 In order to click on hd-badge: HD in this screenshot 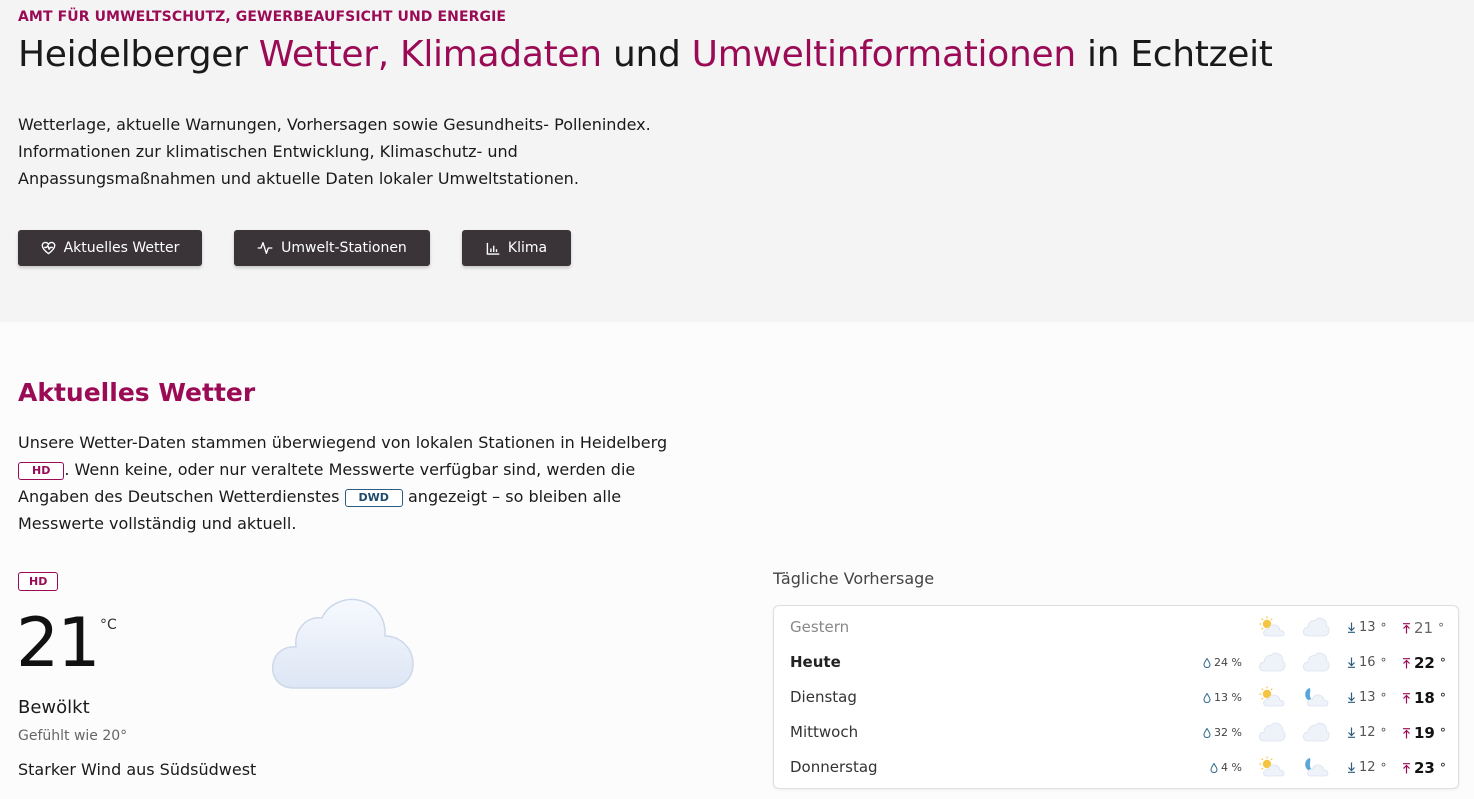, I will do `click(41, 471)`.